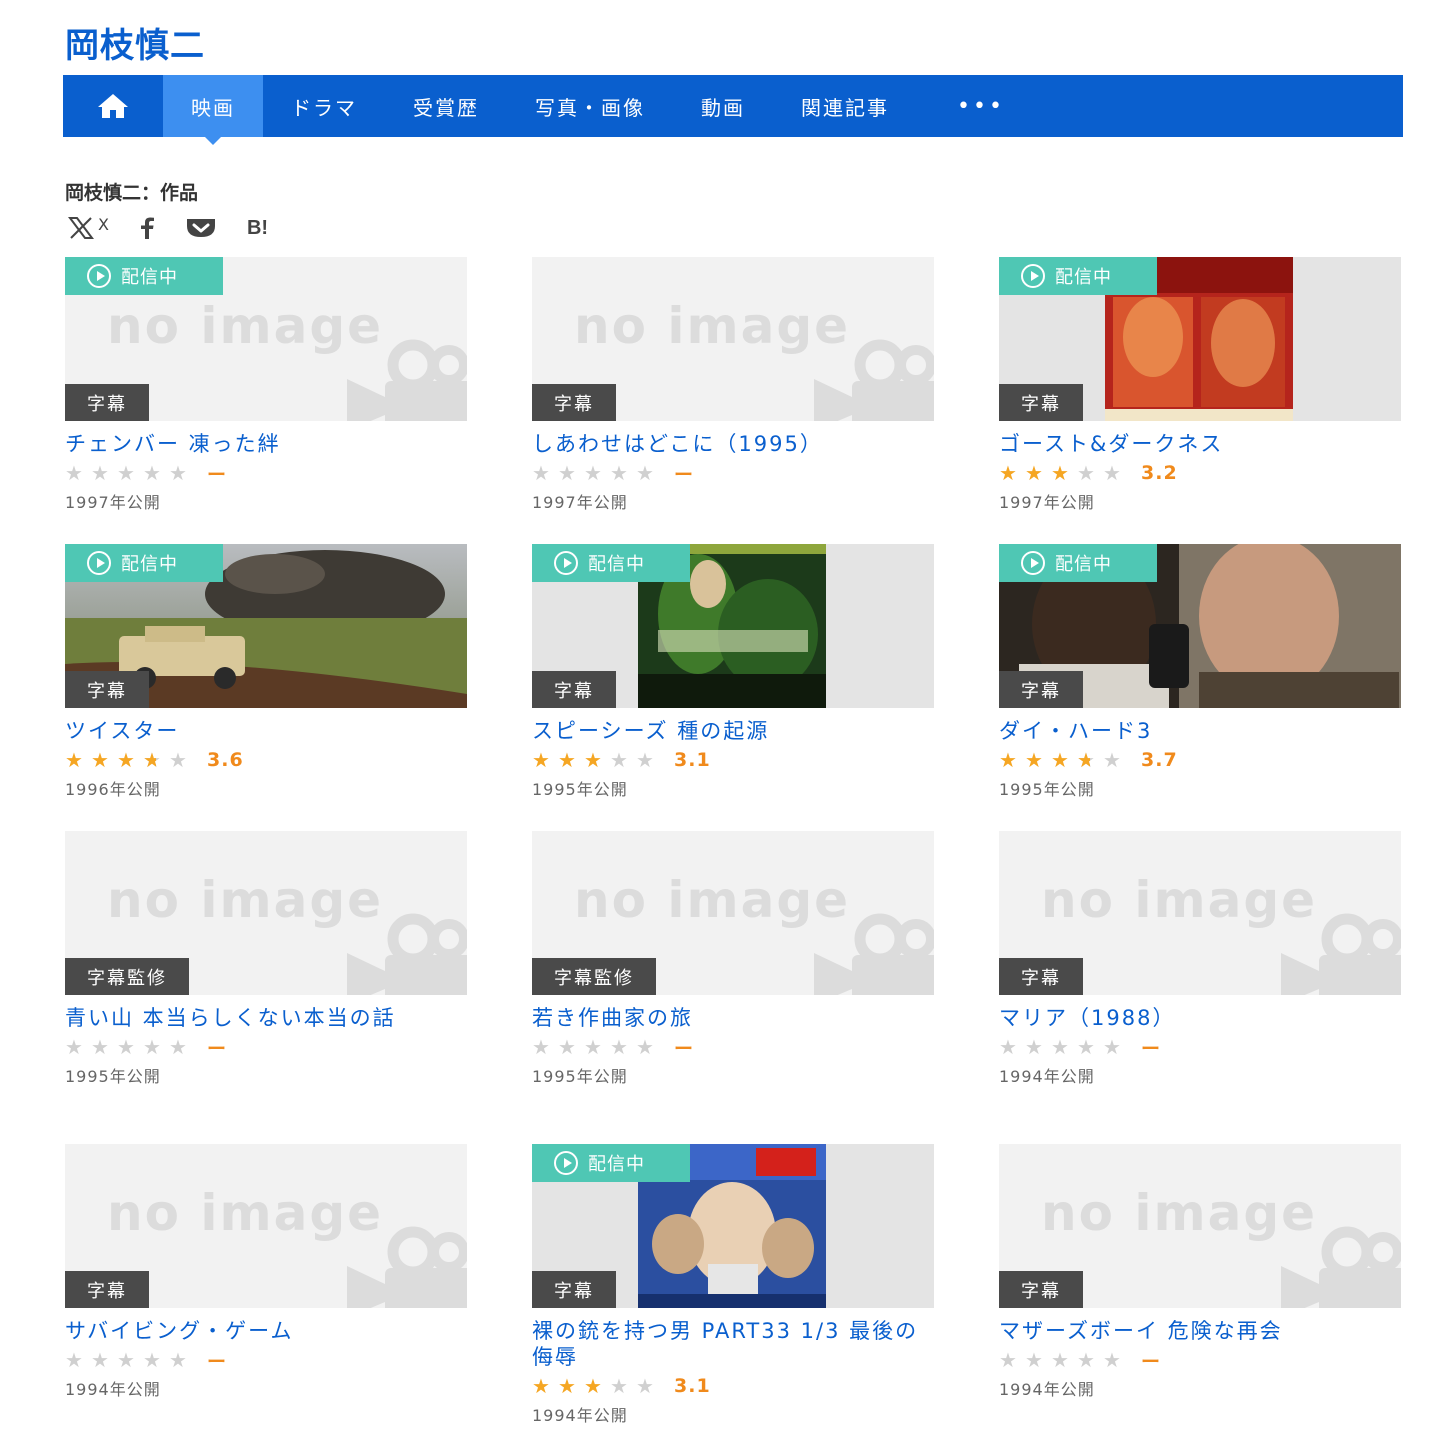 The height and width of the screenshot is (1450, 1450). Describe the element at coordinates (733, 731) in the screenshot. I see `movie-title-link: スピーシーズ 種の起源` at that location.